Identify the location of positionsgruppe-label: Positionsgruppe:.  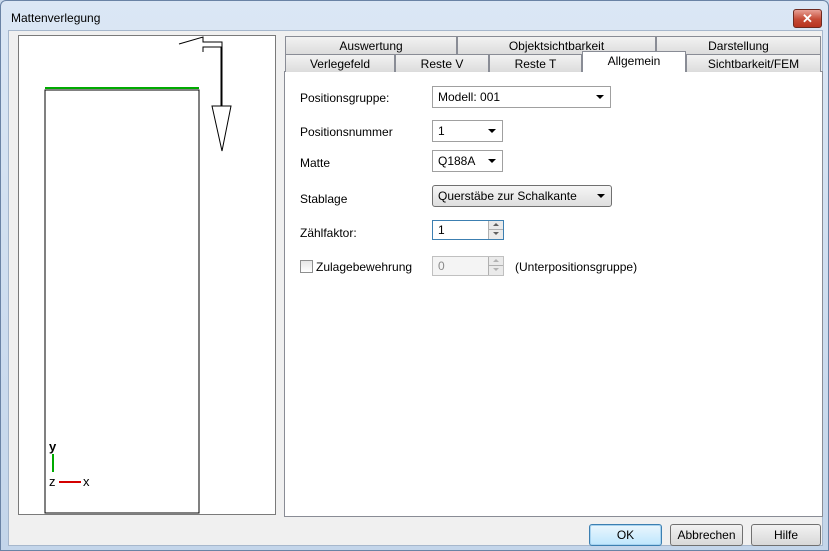
(345, 98).